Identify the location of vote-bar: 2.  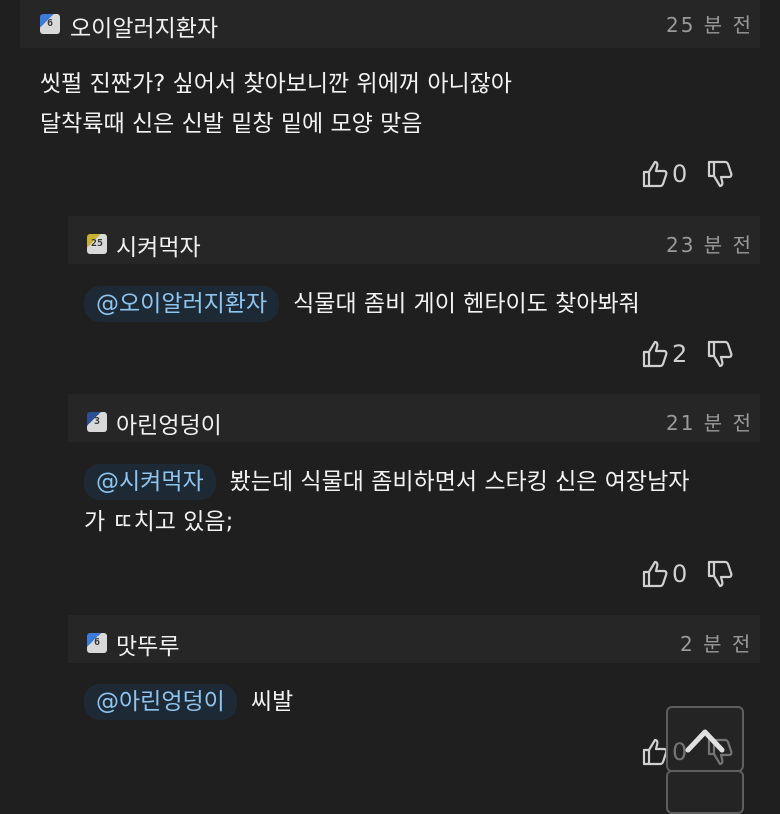
(687, 354).